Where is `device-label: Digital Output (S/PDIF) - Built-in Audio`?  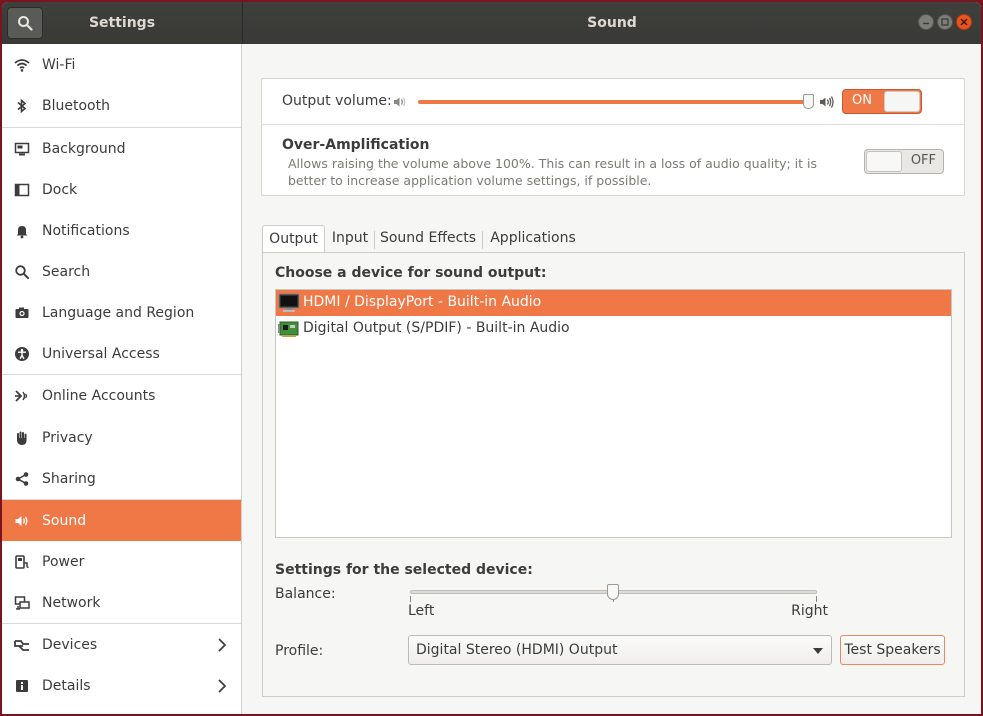 device-label: Digital Output (S/PDIF) - Built-in Audio is located at coordinates (436, 328).